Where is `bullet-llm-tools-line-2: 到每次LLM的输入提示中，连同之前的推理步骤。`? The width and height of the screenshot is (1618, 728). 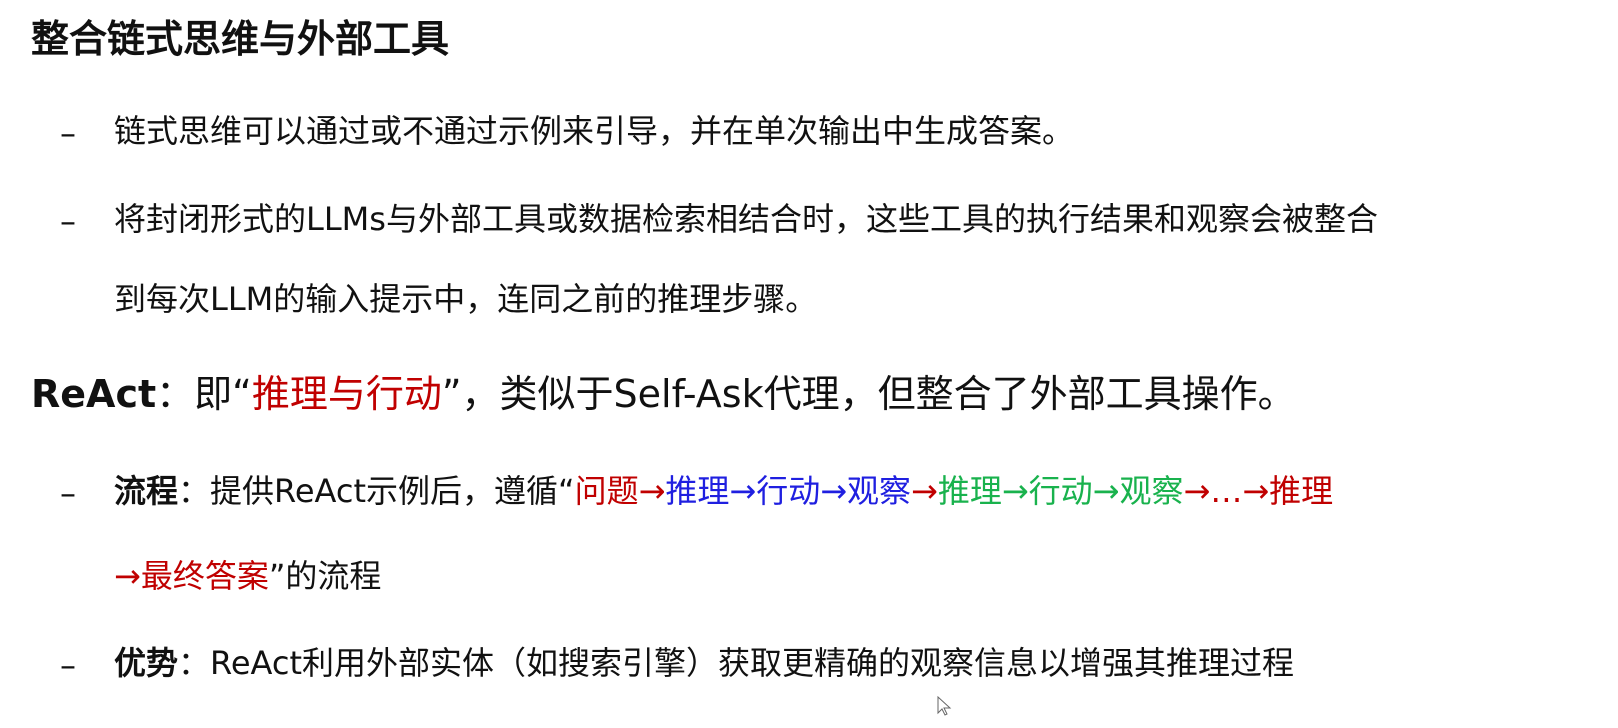 bullet-llm-tools-line-2: 到每次LLM的输入提示中，连同之前的推理步骤。 is located at coordinates (466, 299).